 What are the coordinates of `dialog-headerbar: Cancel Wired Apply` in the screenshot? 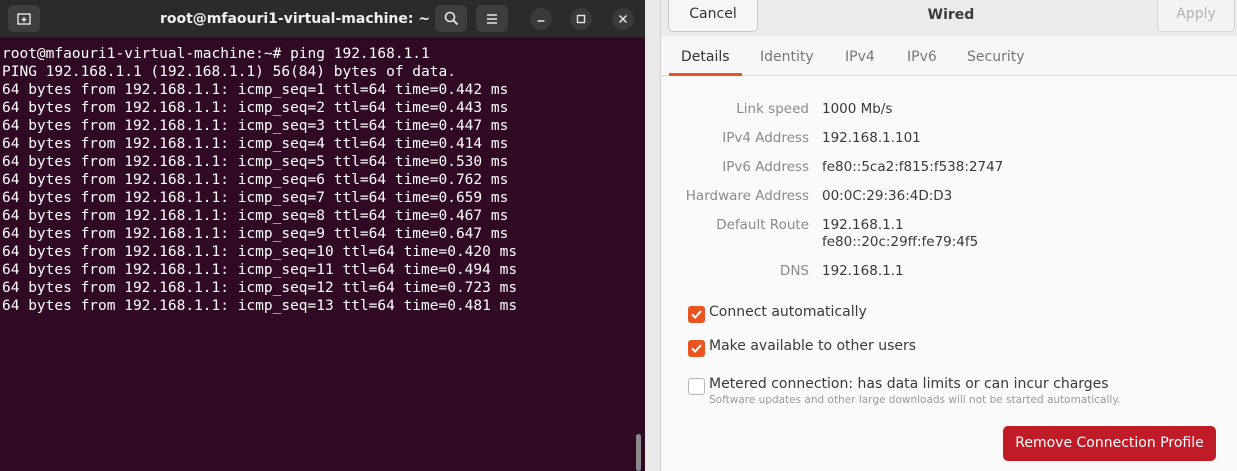 It's located at (949, 18).